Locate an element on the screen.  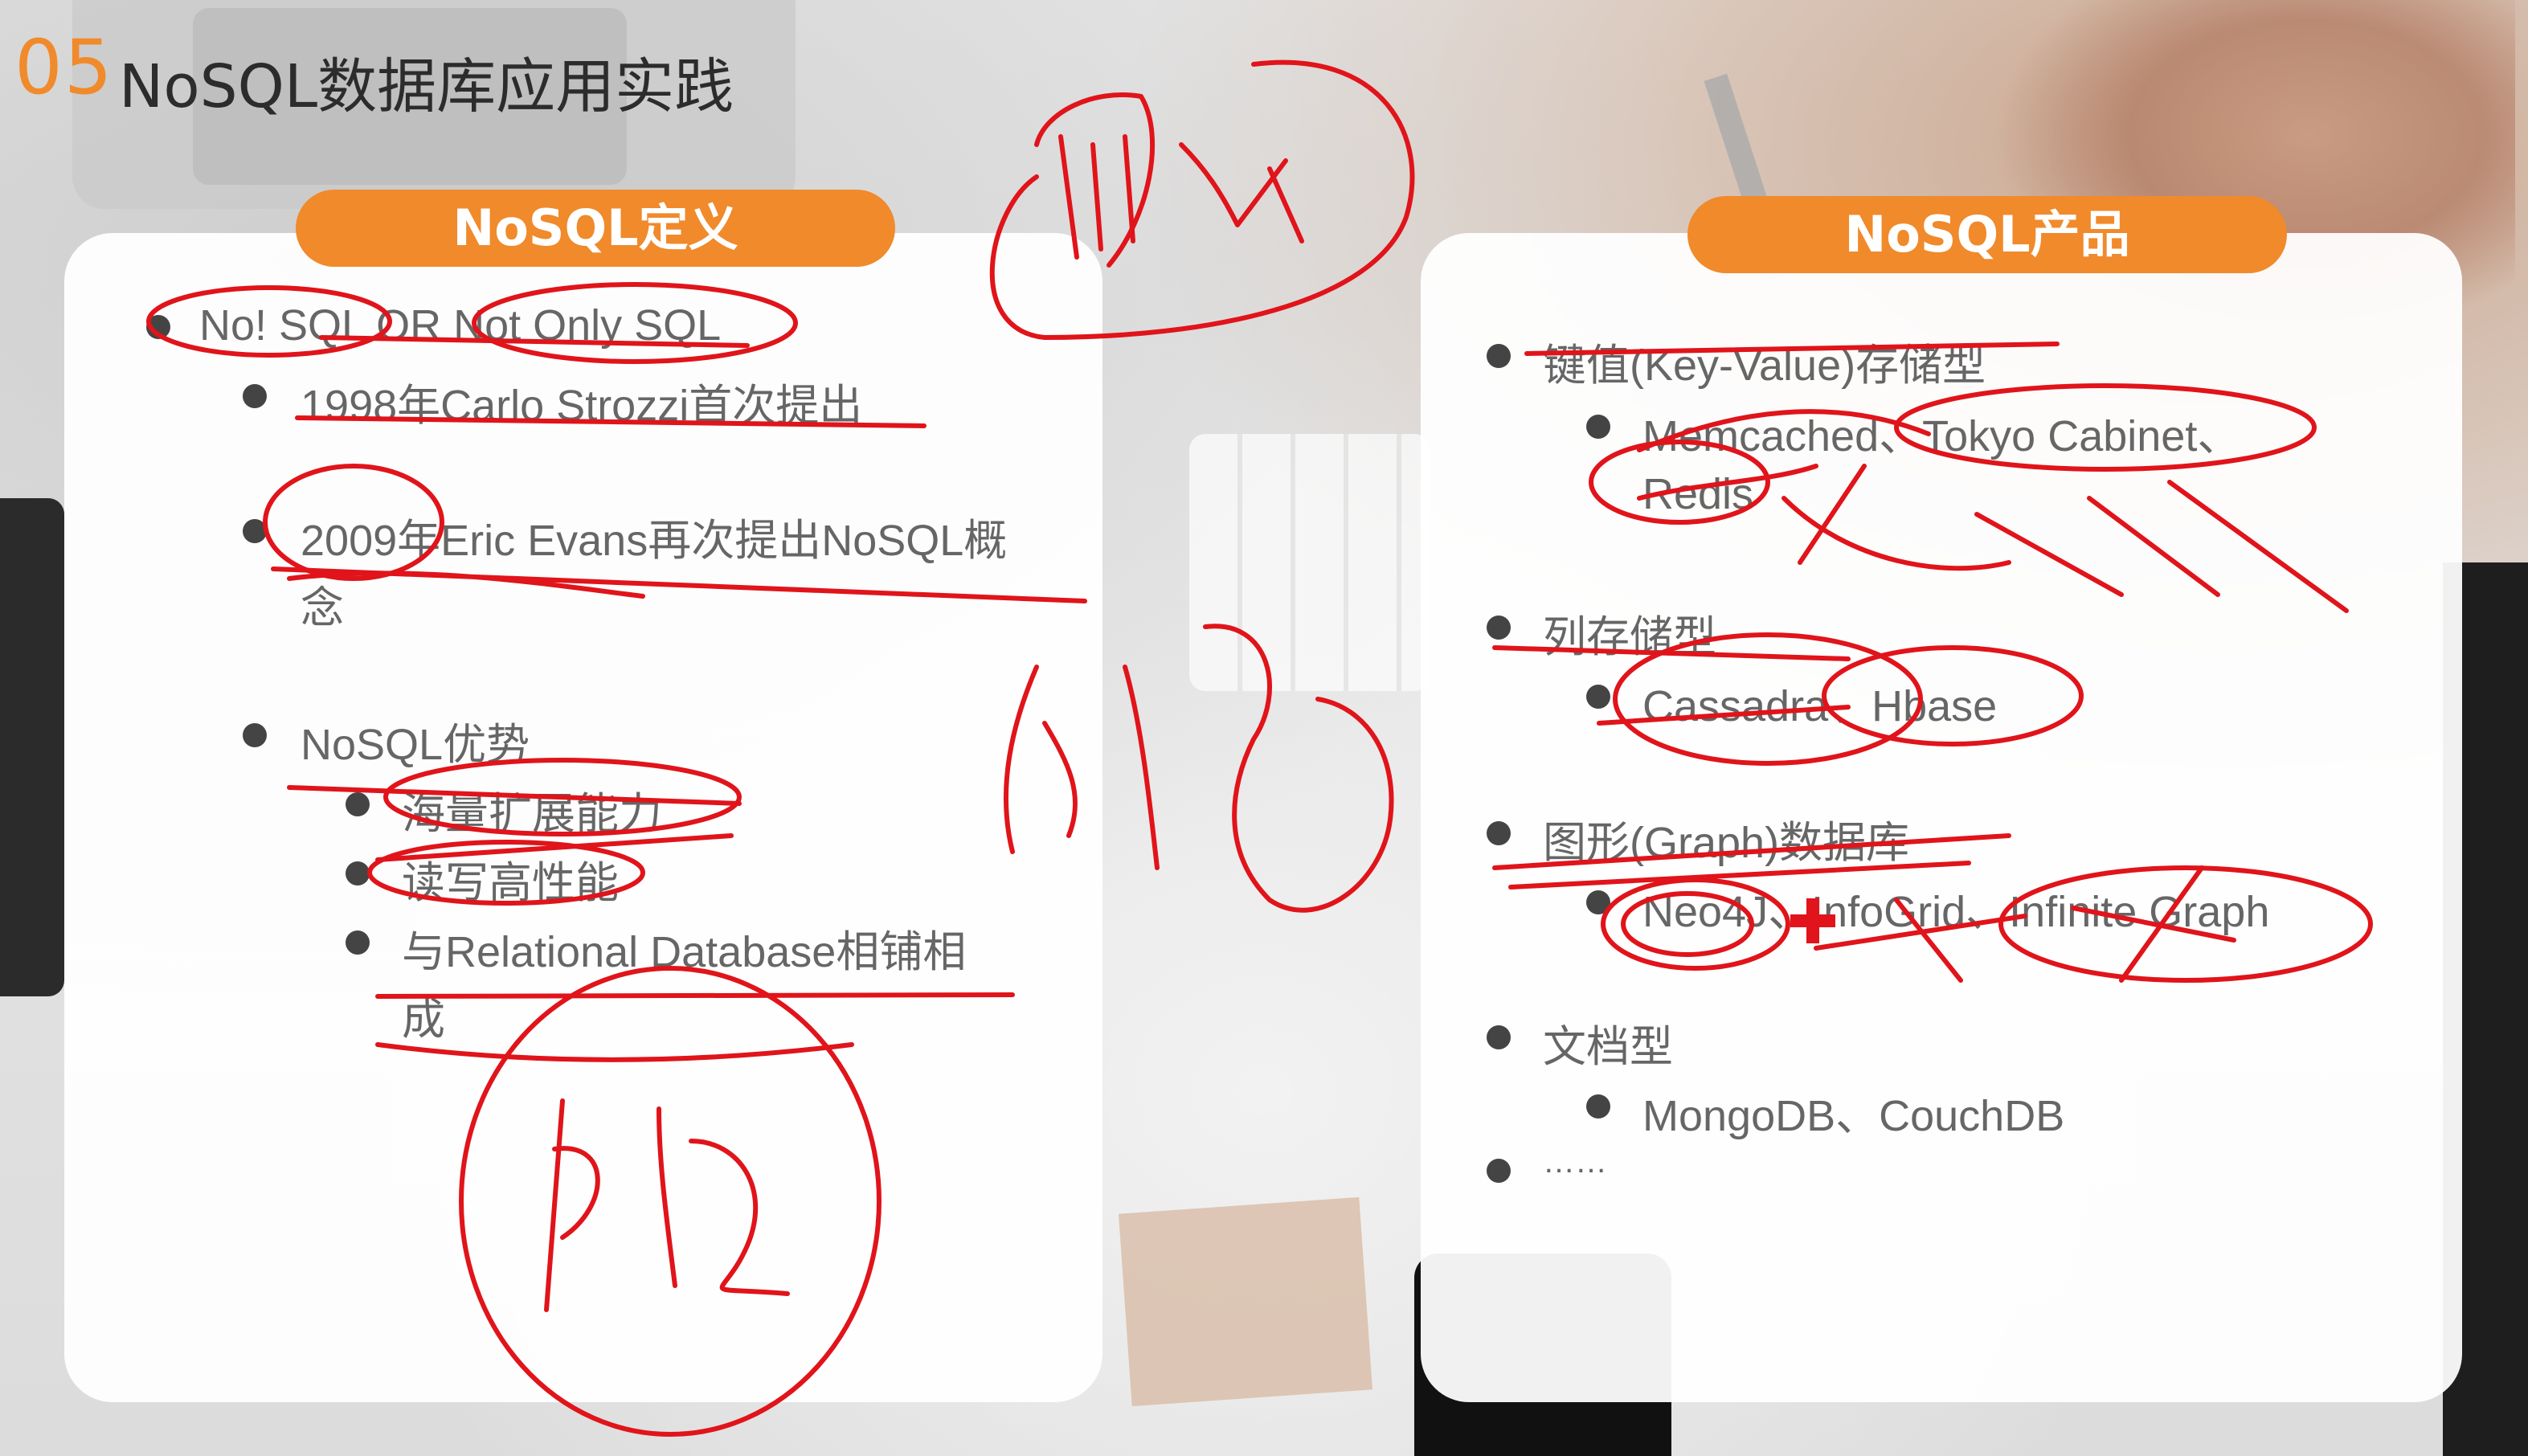
slide-title: NoSQL数据库应用实践 is located at coordinates (427, 86).